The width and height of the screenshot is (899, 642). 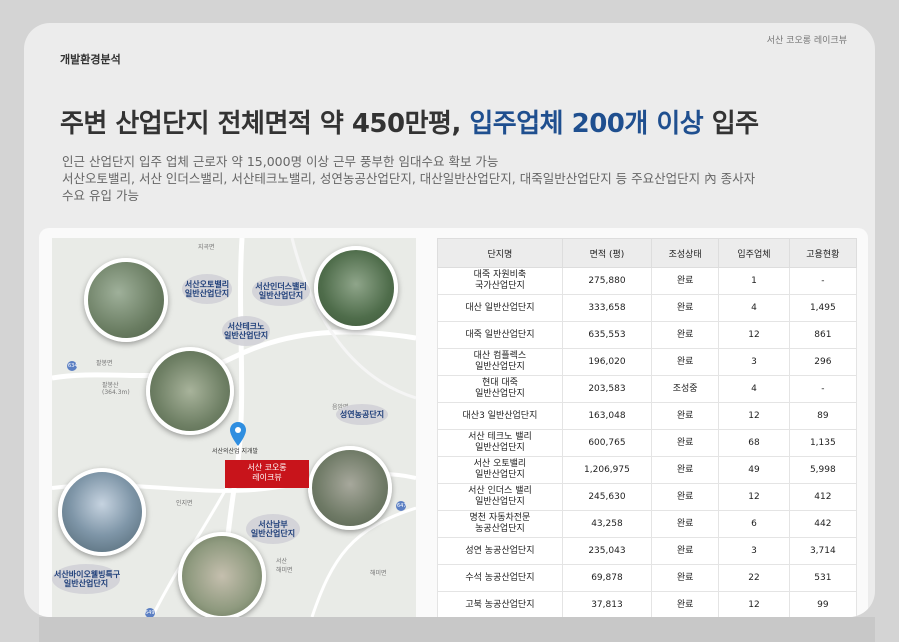 What do you see at coordinates (238, 434) in the screenshot?
I see `location-pin-icon` at bounding box center [238, 434].